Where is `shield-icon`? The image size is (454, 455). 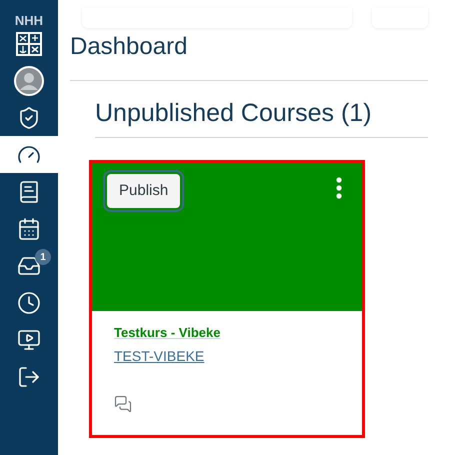
shield-icon is located at coordinates (29, 118).